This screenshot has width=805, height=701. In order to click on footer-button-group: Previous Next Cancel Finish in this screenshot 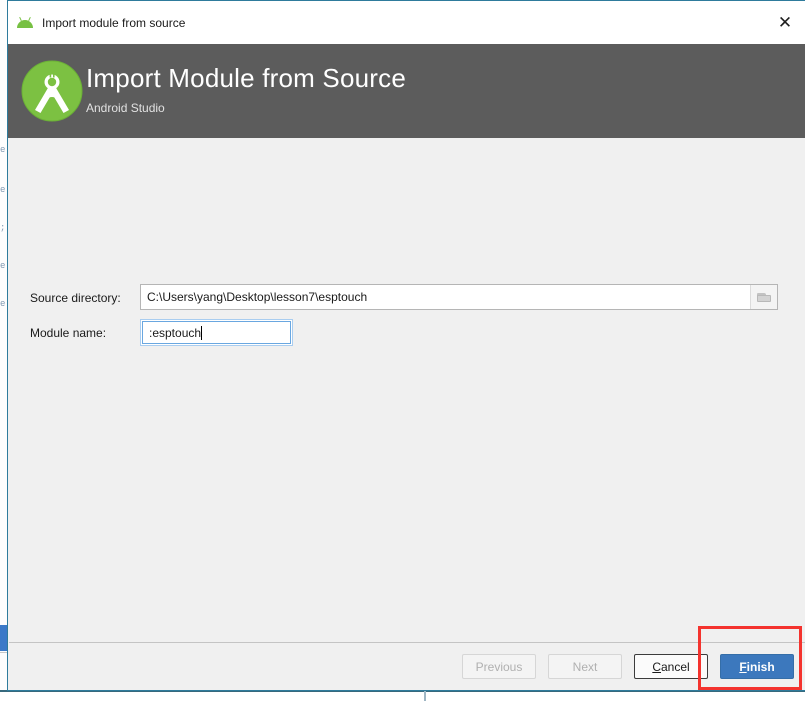, I will do `click(622, 666)`.